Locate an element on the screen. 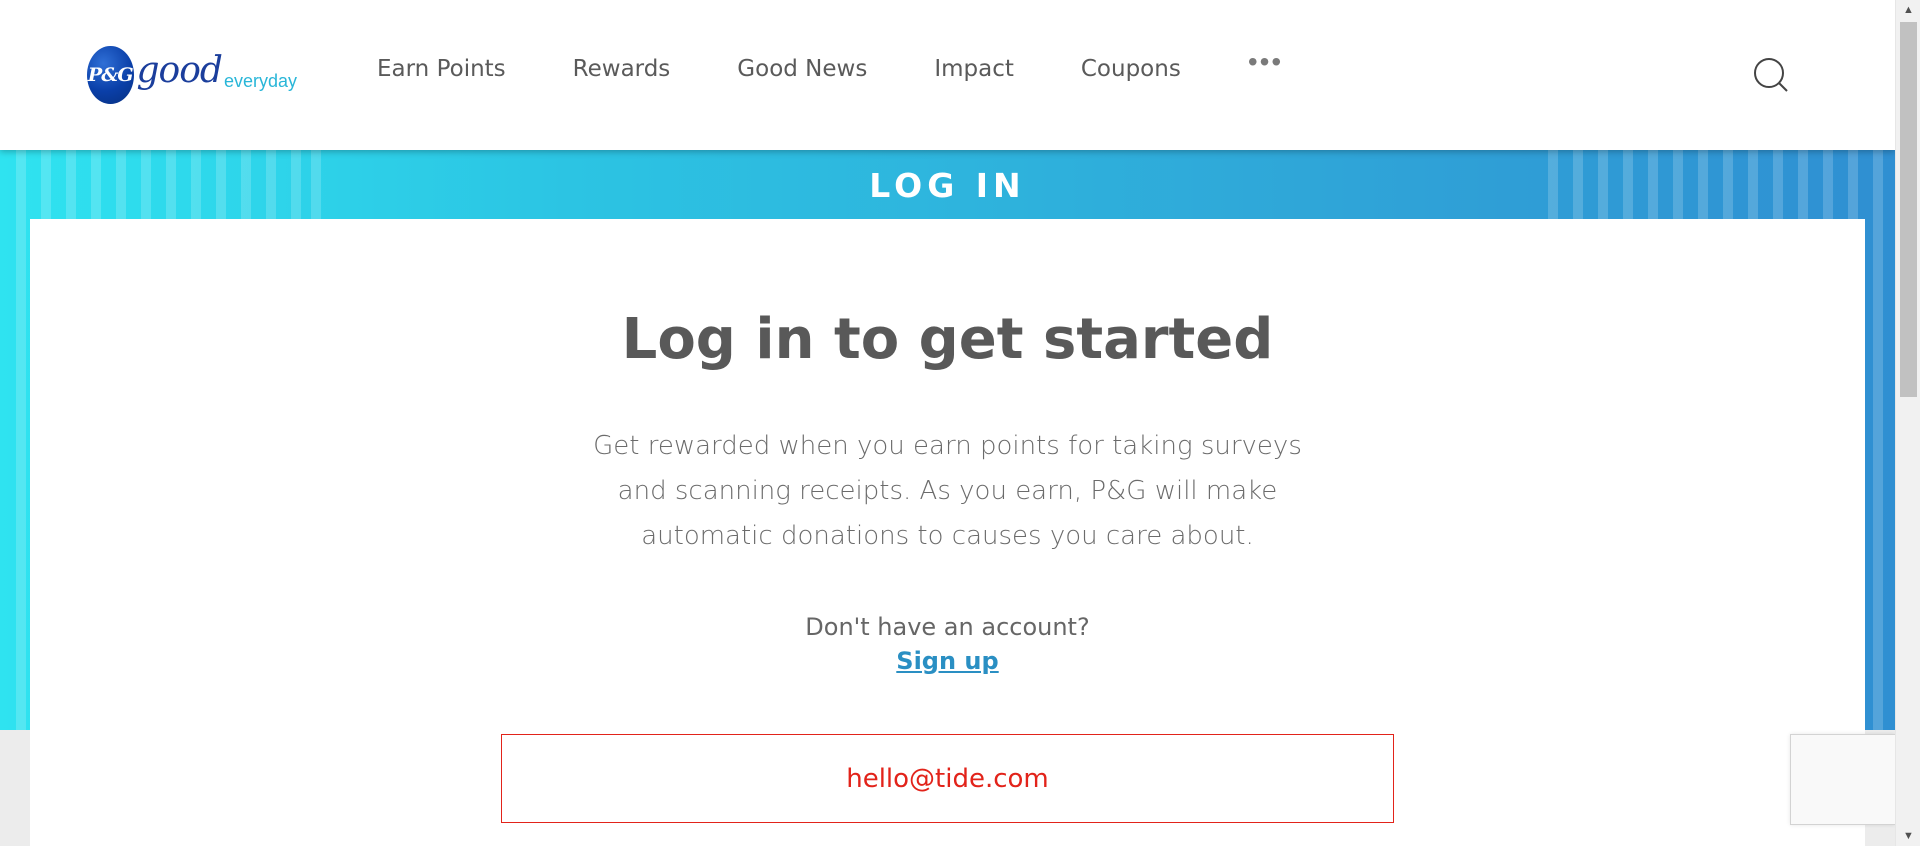  page-scrollbar: ▲ ▼ is located at coordinates (1907, 423).